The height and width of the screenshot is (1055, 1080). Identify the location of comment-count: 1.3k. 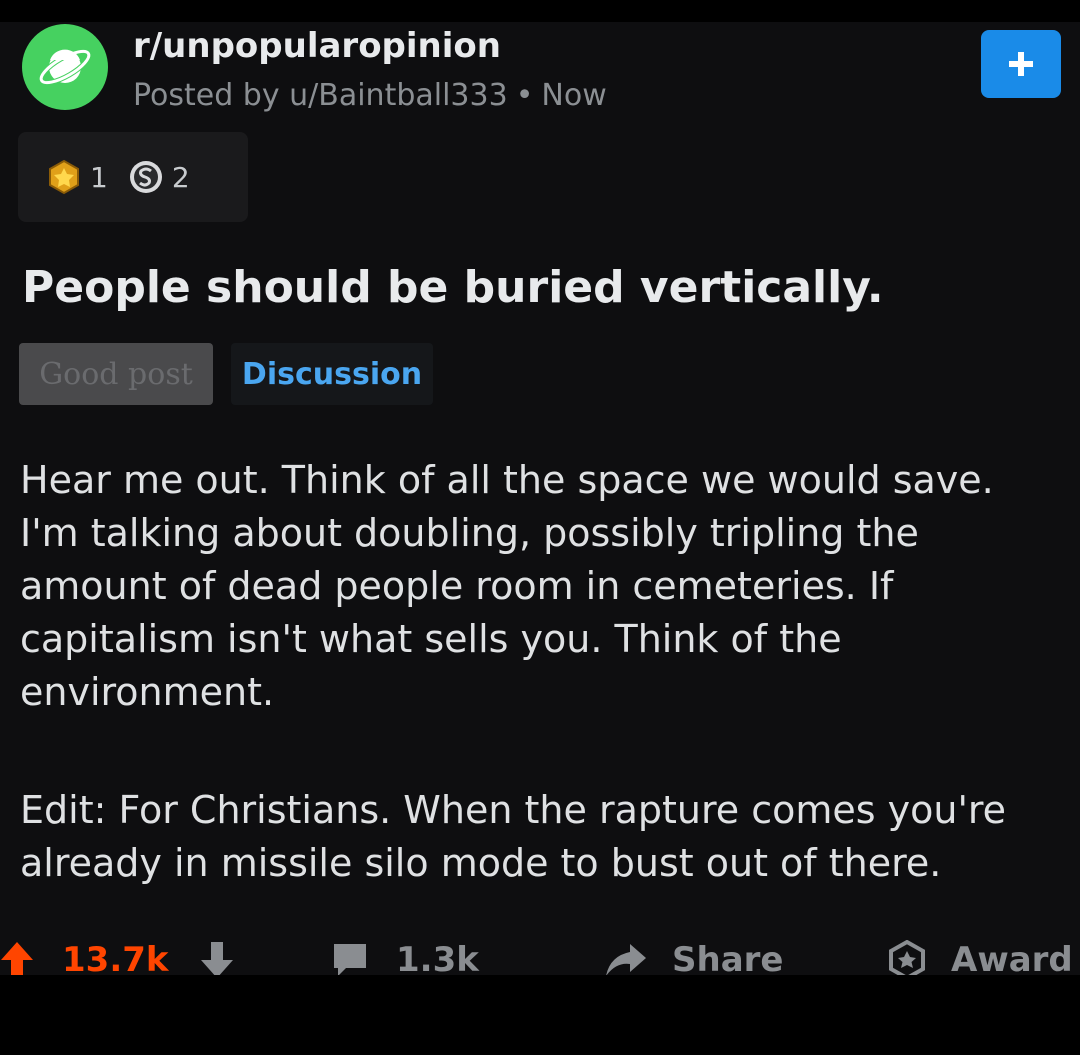
(437, 957).